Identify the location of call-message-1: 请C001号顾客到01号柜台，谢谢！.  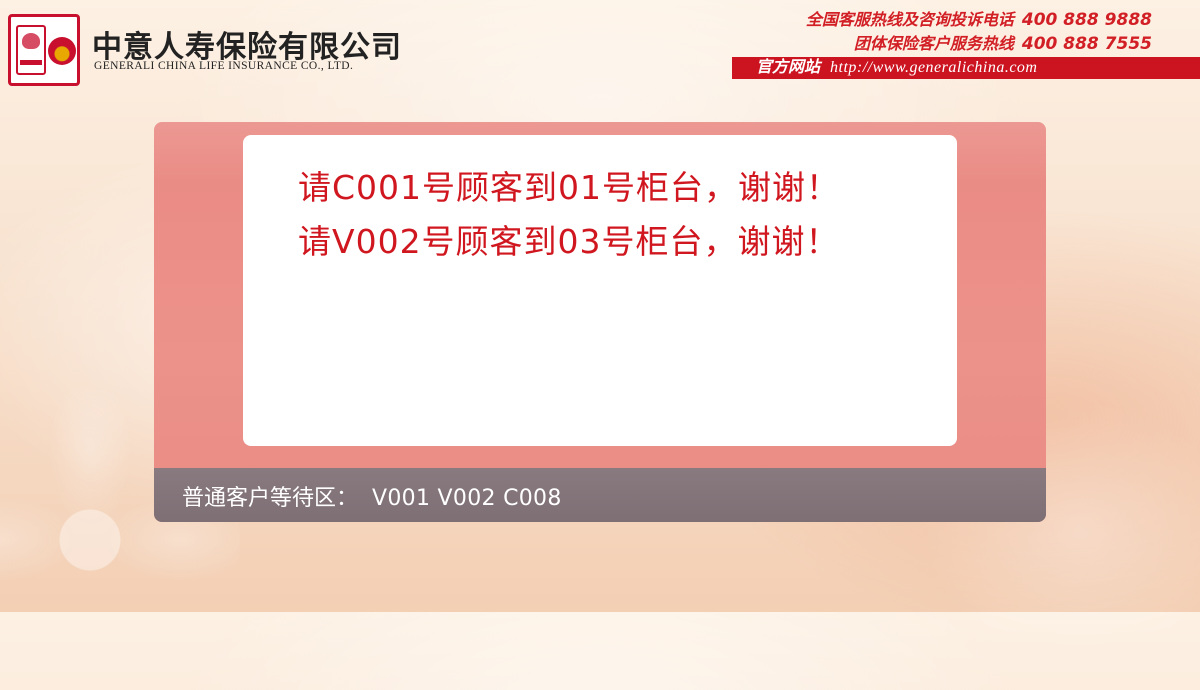
(569, 187).